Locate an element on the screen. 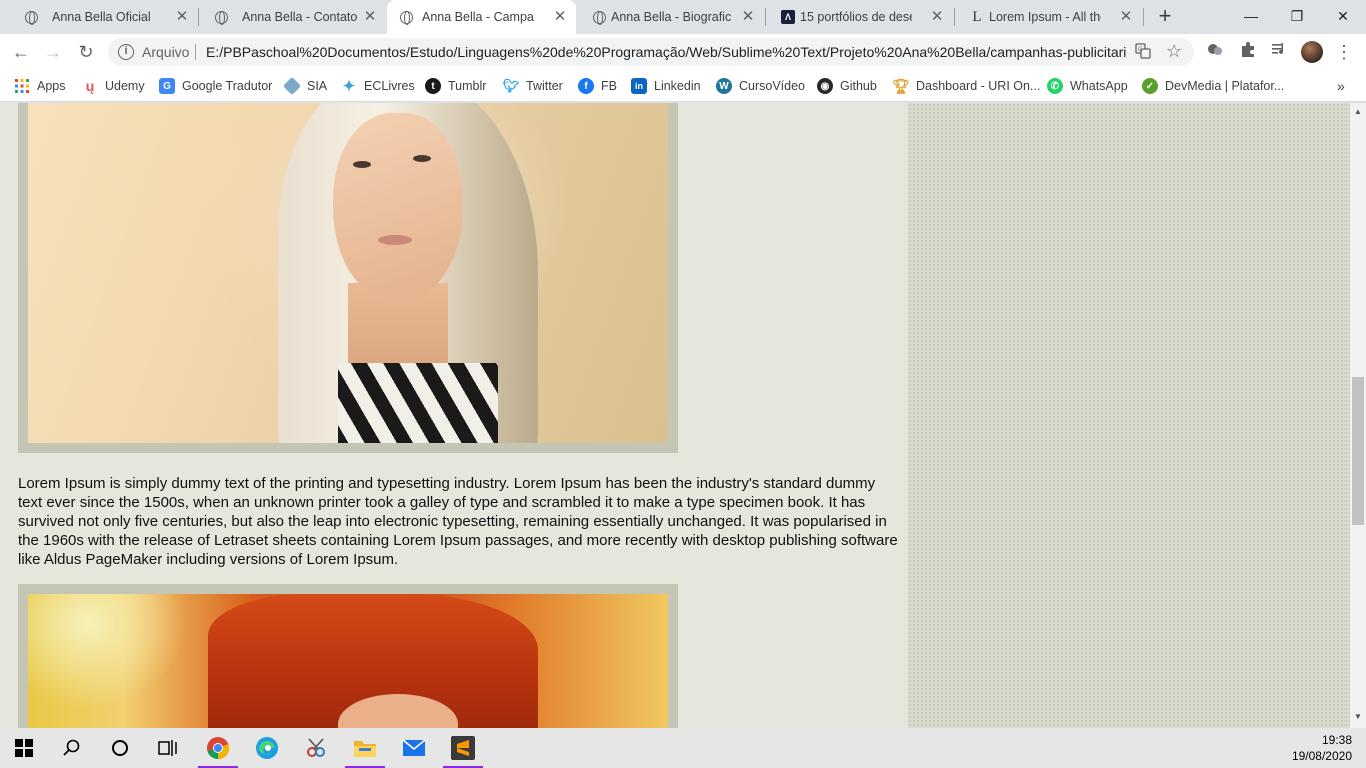 The width and height of the screenshot is (1366, 768). vertical-scrollbar: ▲ ▼ is located at coordinates (1358, 415).